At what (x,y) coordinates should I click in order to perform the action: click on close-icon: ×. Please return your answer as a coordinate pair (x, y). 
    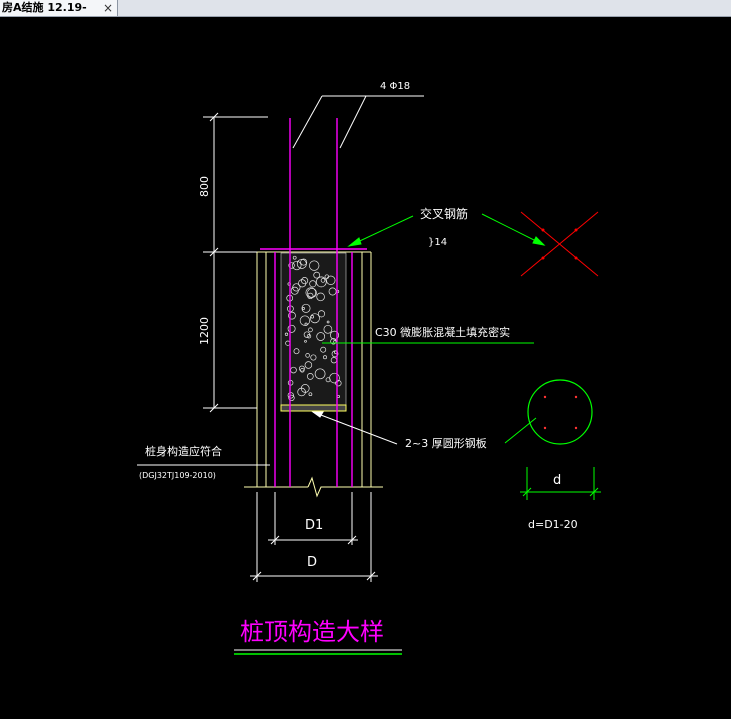
    Looking at the image, I should click on (108, 8).